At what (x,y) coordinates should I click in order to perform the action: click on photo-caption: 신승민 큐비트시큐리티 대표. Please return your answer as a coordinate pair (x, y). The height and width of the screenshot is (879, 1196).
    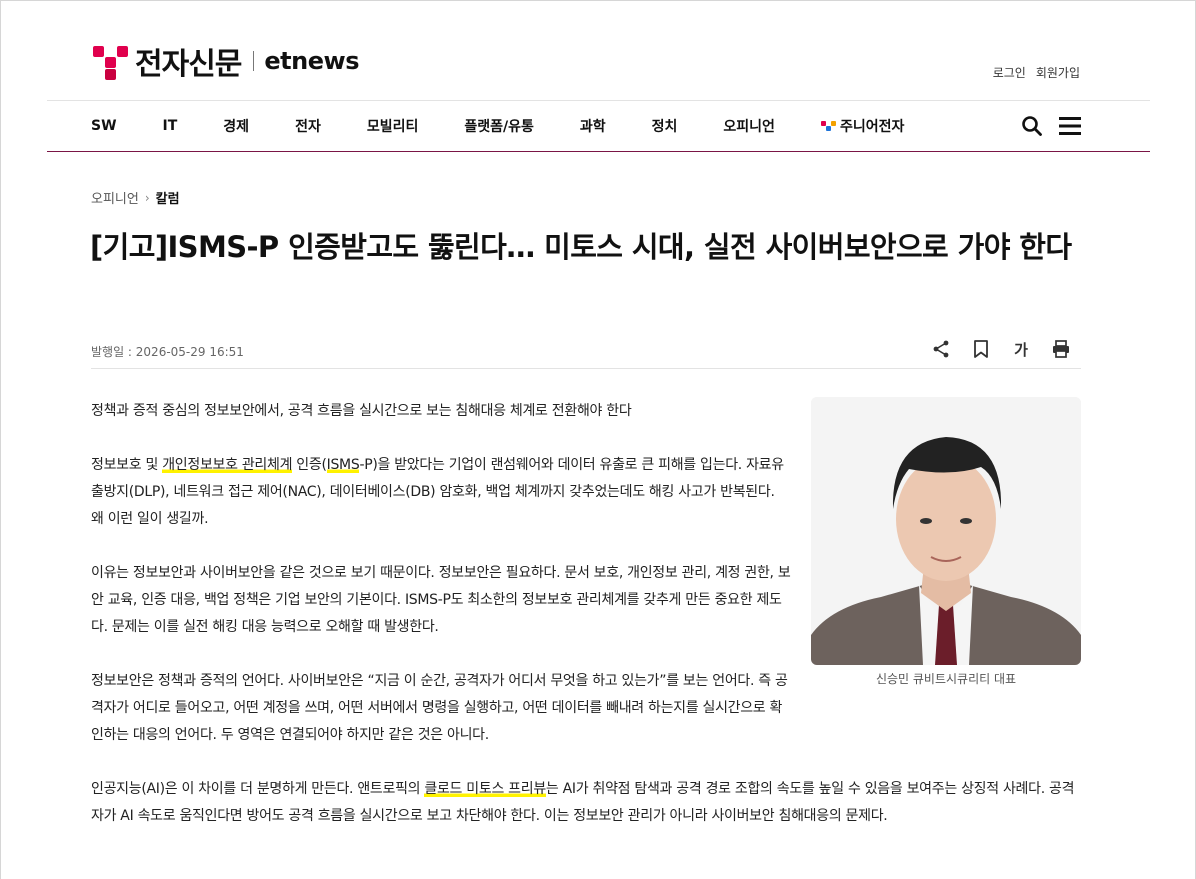
    Looking at the image, I should click on (946, 679).